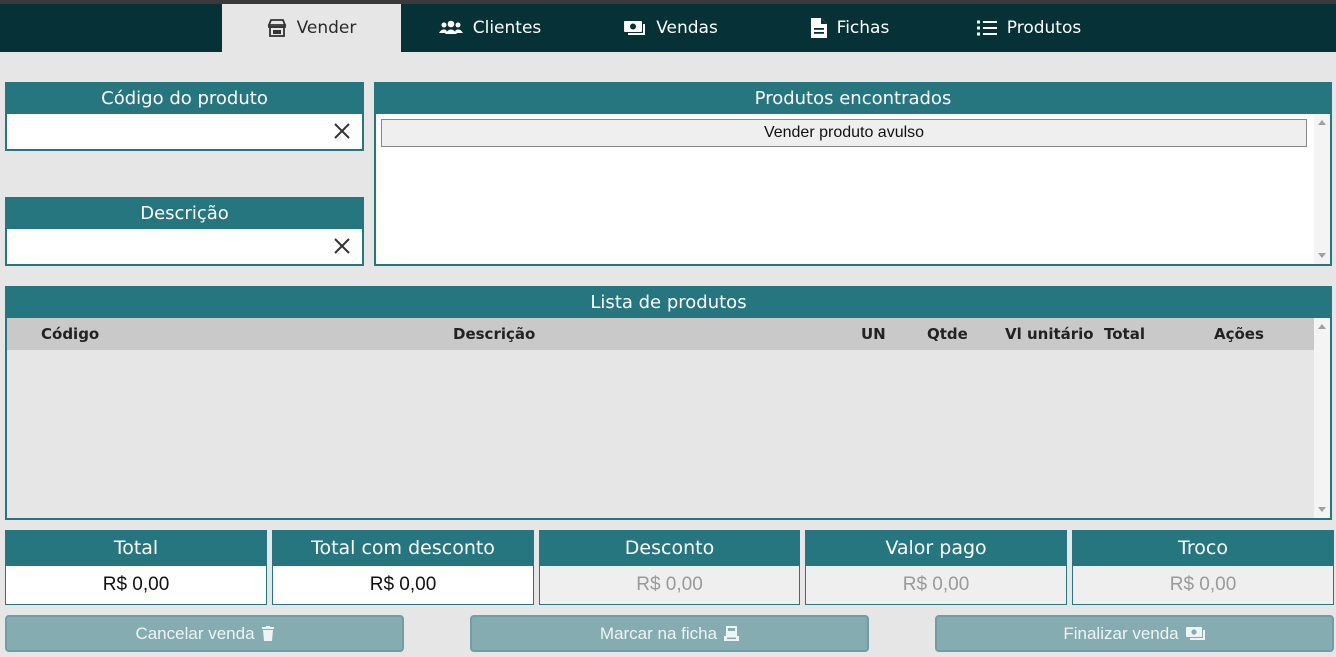 The width and height of the screenshot is (1336, 657). I want to click on marcar-na-ficha-button: Marcar na ficha, so click(669, 633).